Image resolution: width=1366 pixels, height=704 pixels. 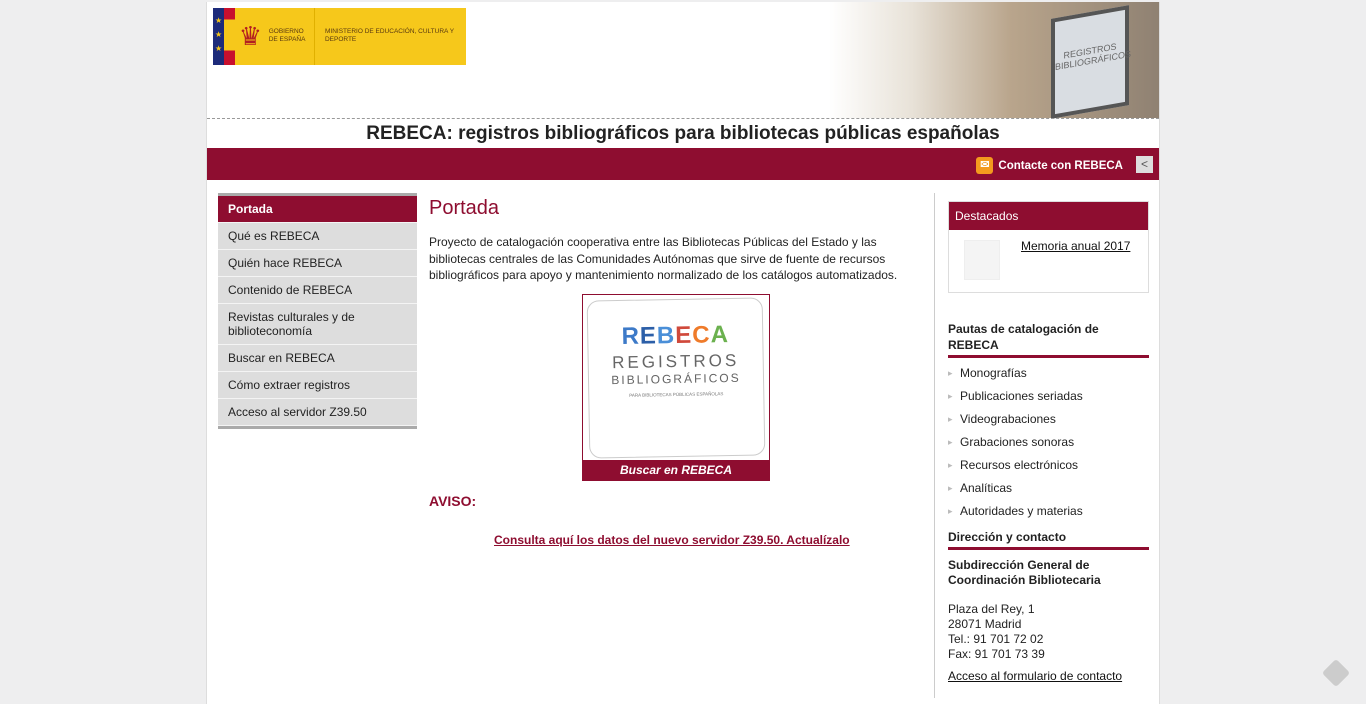 What do you see at coordinates (1048, 396) in the screenshot?
I see `pauta-item: Publicaciones seriadas` at bounding box center [1048, 396].